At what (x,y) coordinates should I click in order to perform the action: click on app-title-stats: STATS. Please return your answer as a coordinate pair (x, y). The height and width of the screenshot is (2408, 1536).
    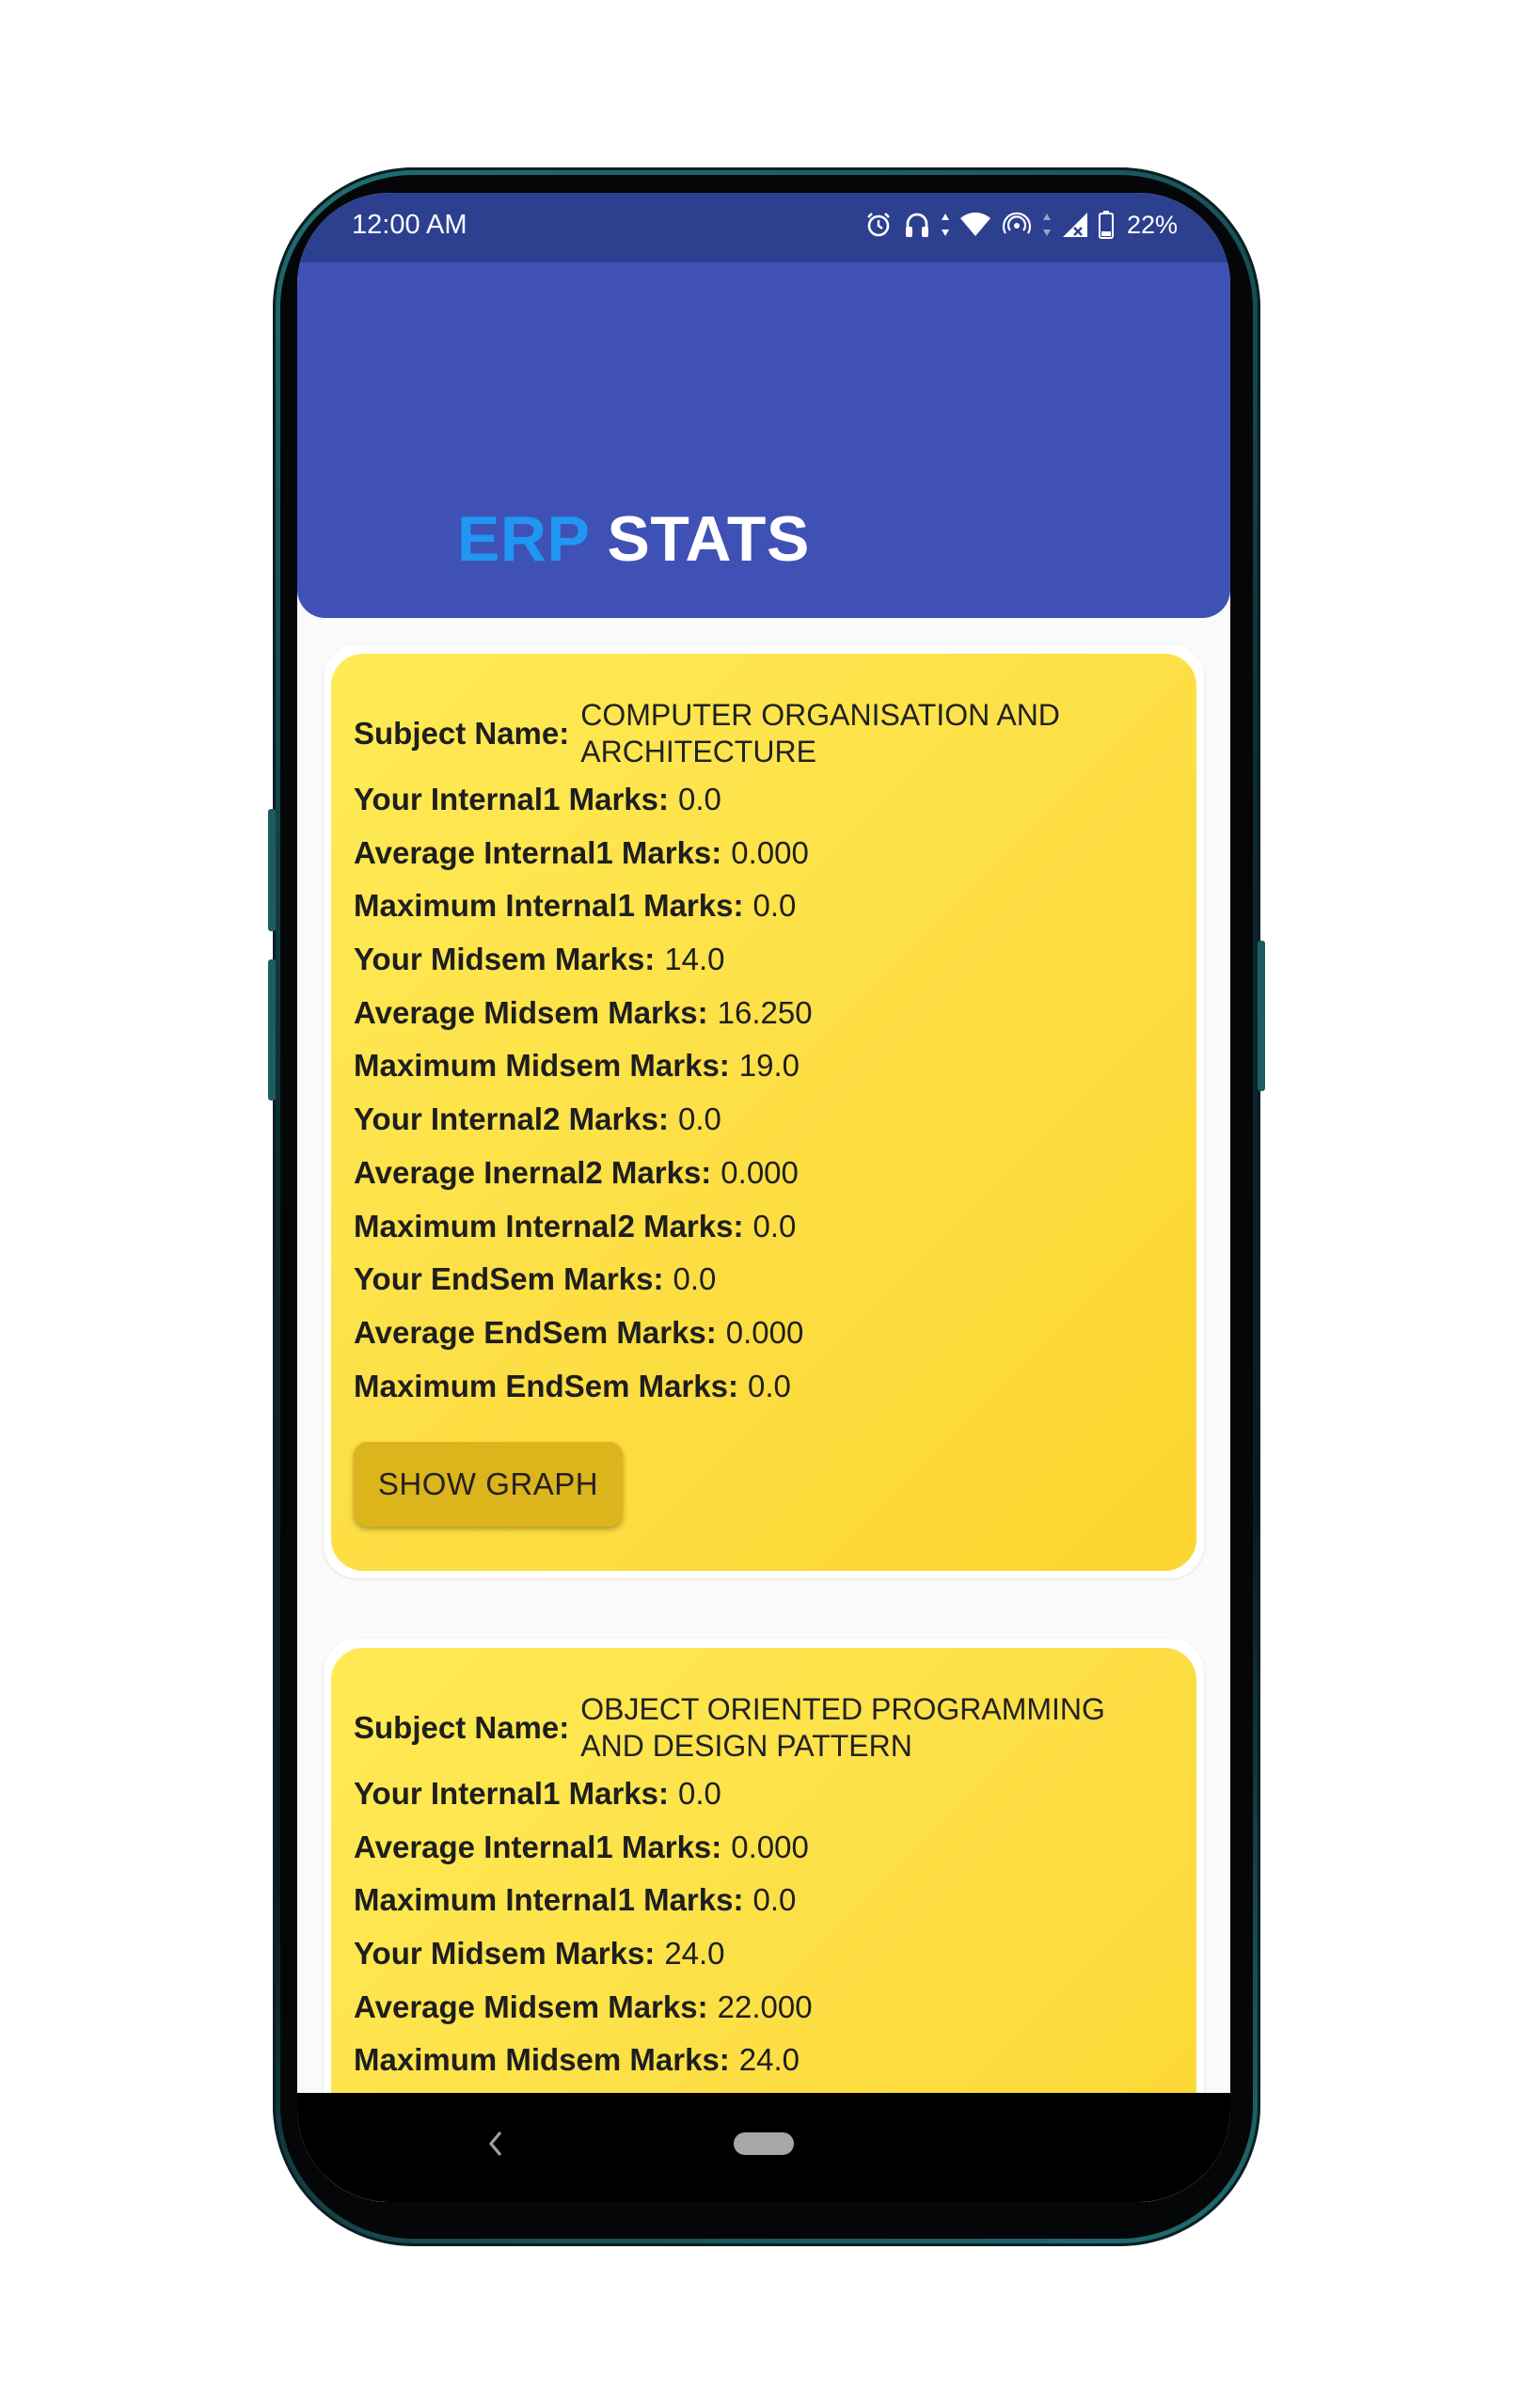
    Looking at the image, I should click on (708, 539).